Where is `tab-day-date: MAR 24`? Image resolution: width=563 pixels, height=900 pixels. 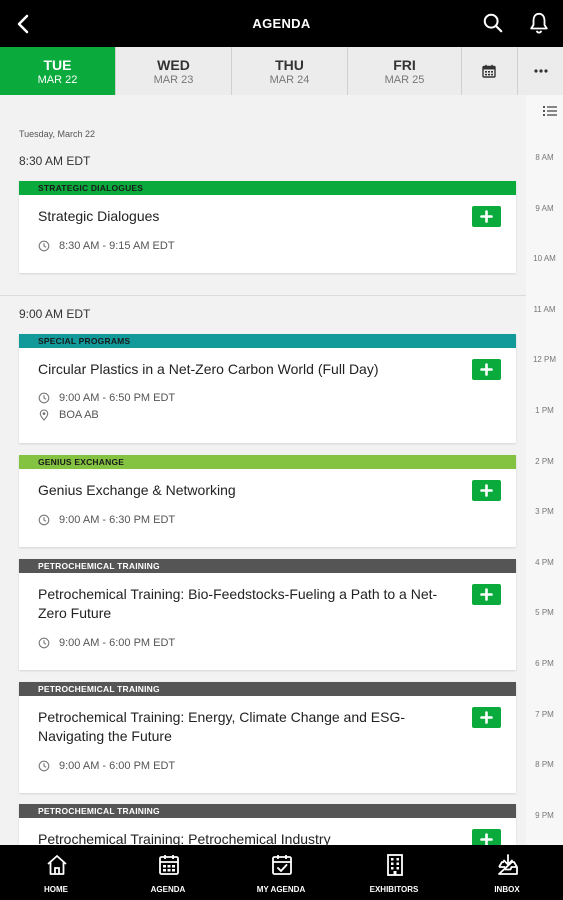 tab-day-date: MAR 24 is located at coordinates (289, 80).